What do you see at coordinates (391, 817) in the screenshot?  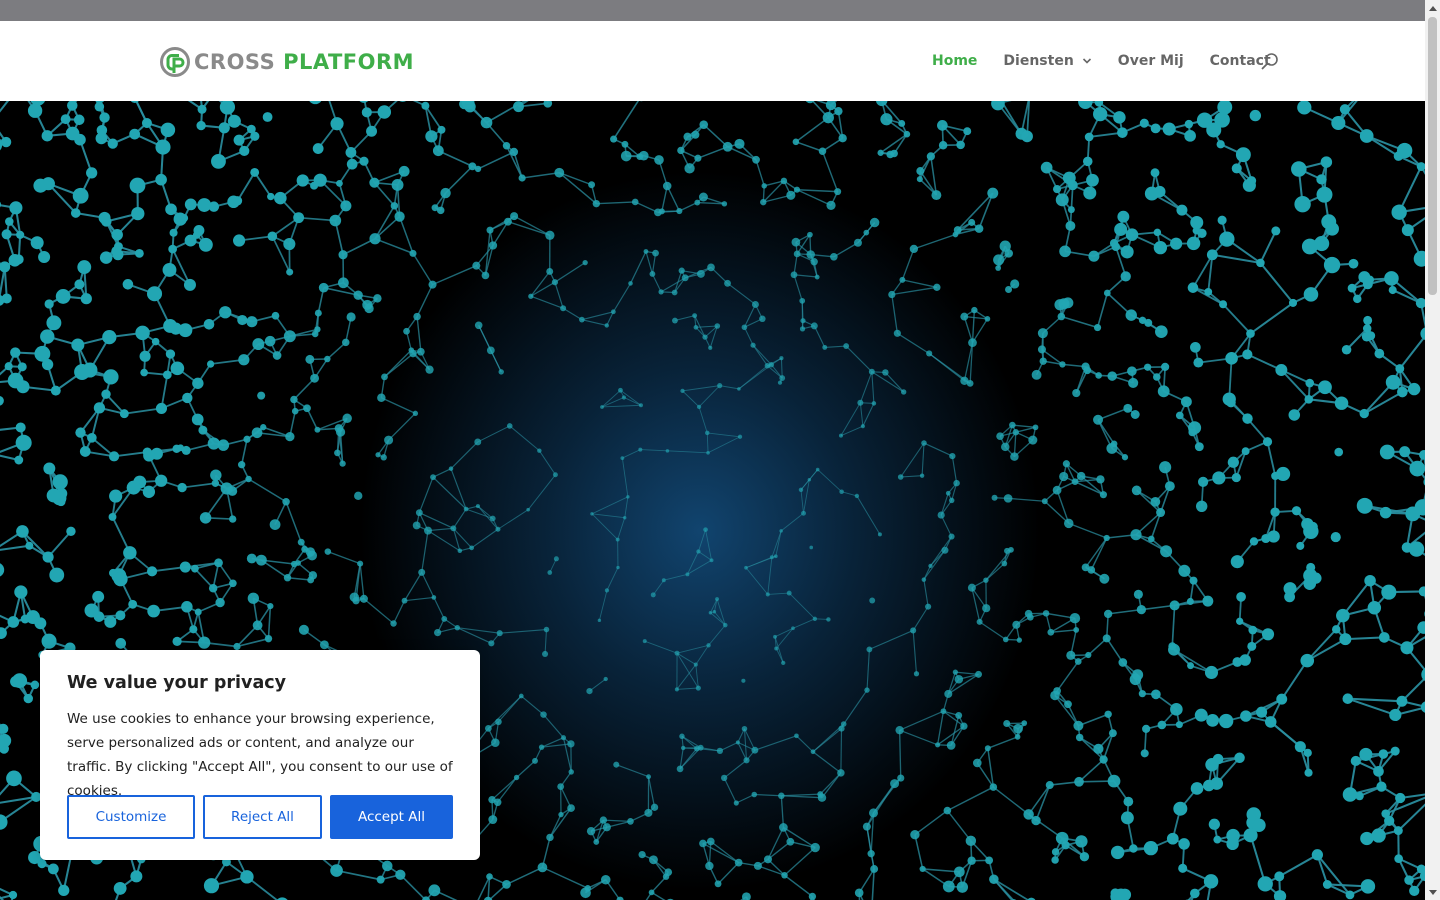 I see `accept-all-button: Accept All` at bounding box center [391, 817].